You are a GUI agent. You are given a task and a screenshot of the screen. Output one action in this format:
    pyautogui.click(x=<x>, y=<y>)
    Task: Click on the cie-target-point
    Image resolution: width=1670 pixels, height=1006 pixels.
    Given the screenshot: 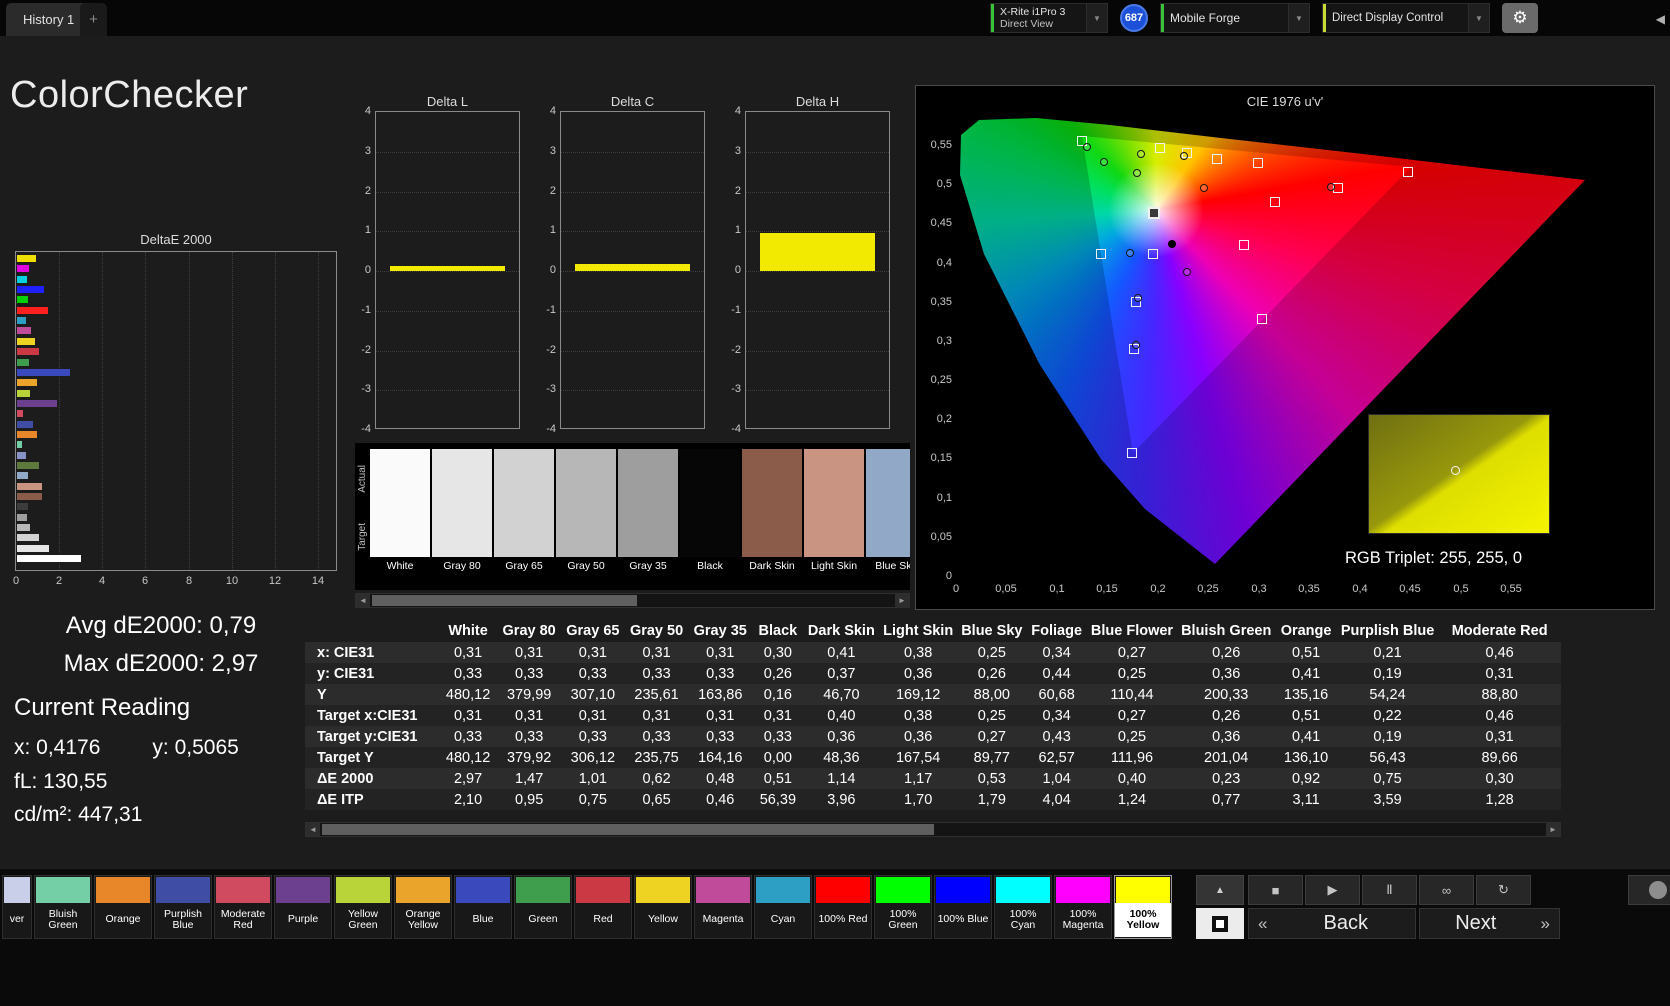 What is the action you would take?
    pyautogui.click(x=1244, y=245)
    